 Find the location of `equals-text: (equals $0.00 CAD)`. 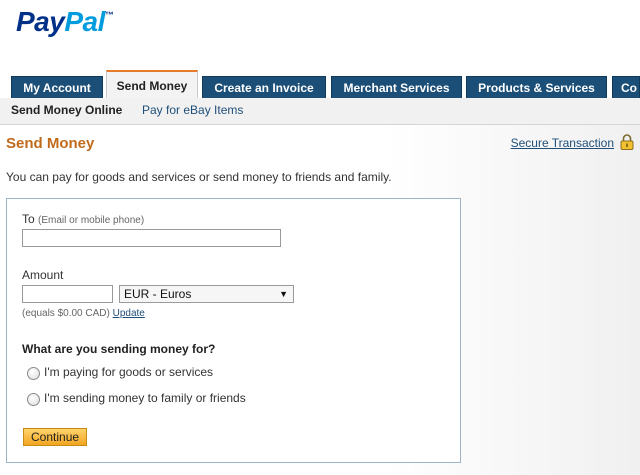

equals-text: (equals $0.00 CAD) is located at coordinates (66, 313).